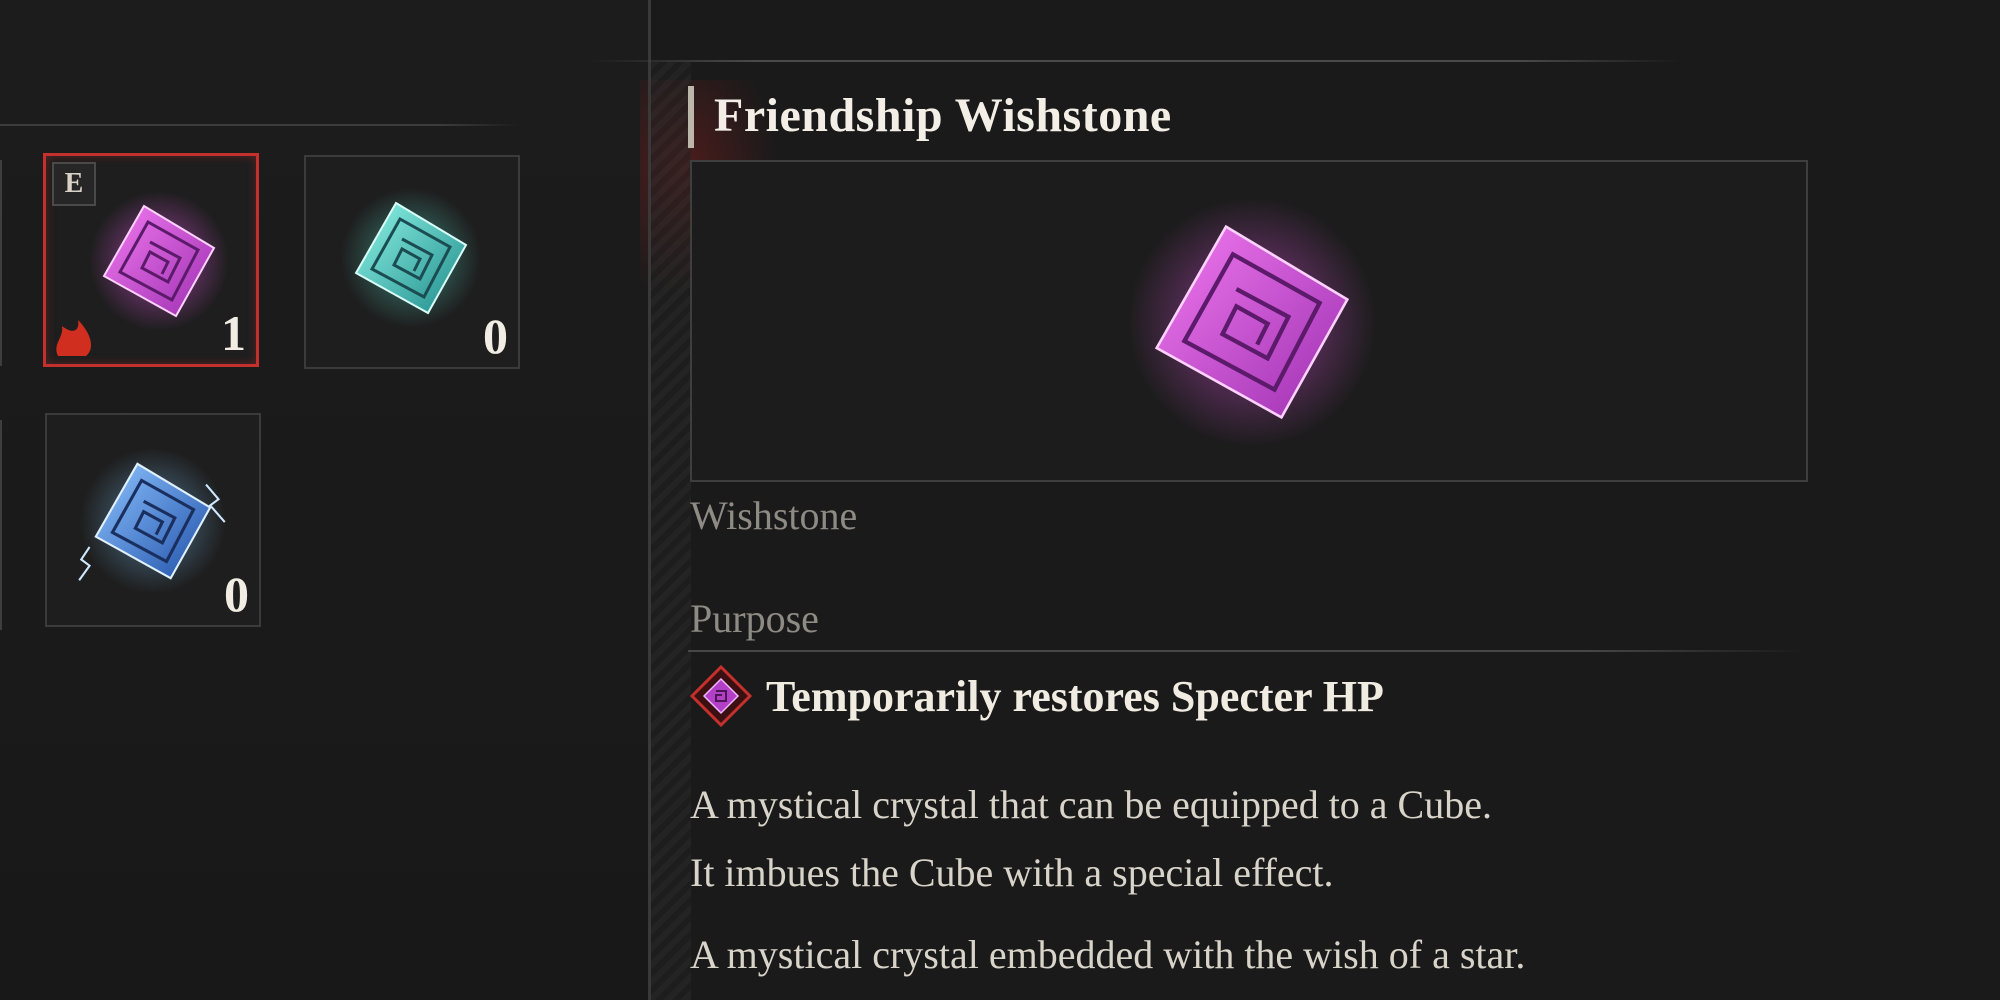 The height and width of the screenshot is (1000, 2000). I want to click on title-accent-bar, so click(691, 117).